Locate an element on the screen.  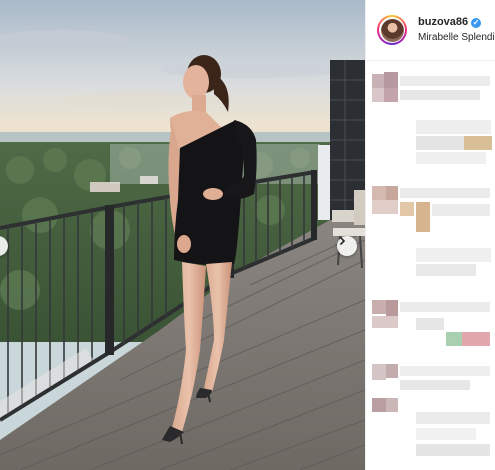
username-link: buzova86 ✓ is located at coordinates (450, 22).